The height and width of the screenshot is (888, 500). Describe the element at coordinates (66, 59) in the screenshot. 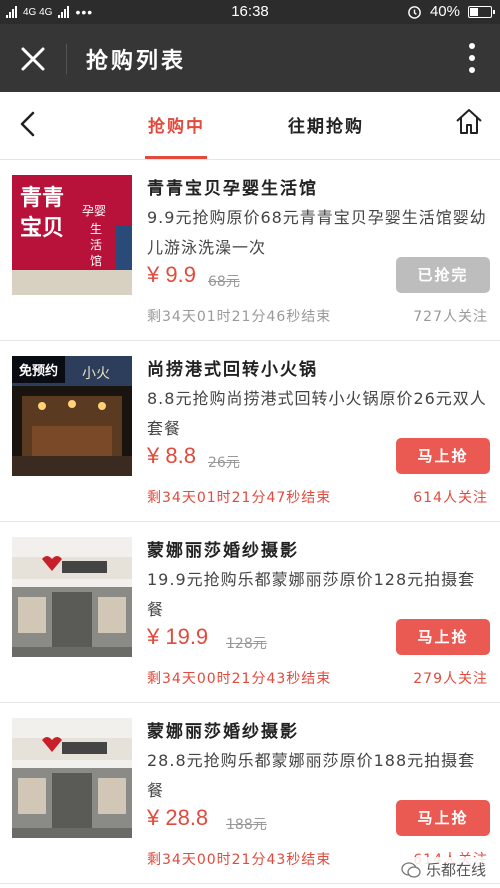

I see `title-divider` at that location.